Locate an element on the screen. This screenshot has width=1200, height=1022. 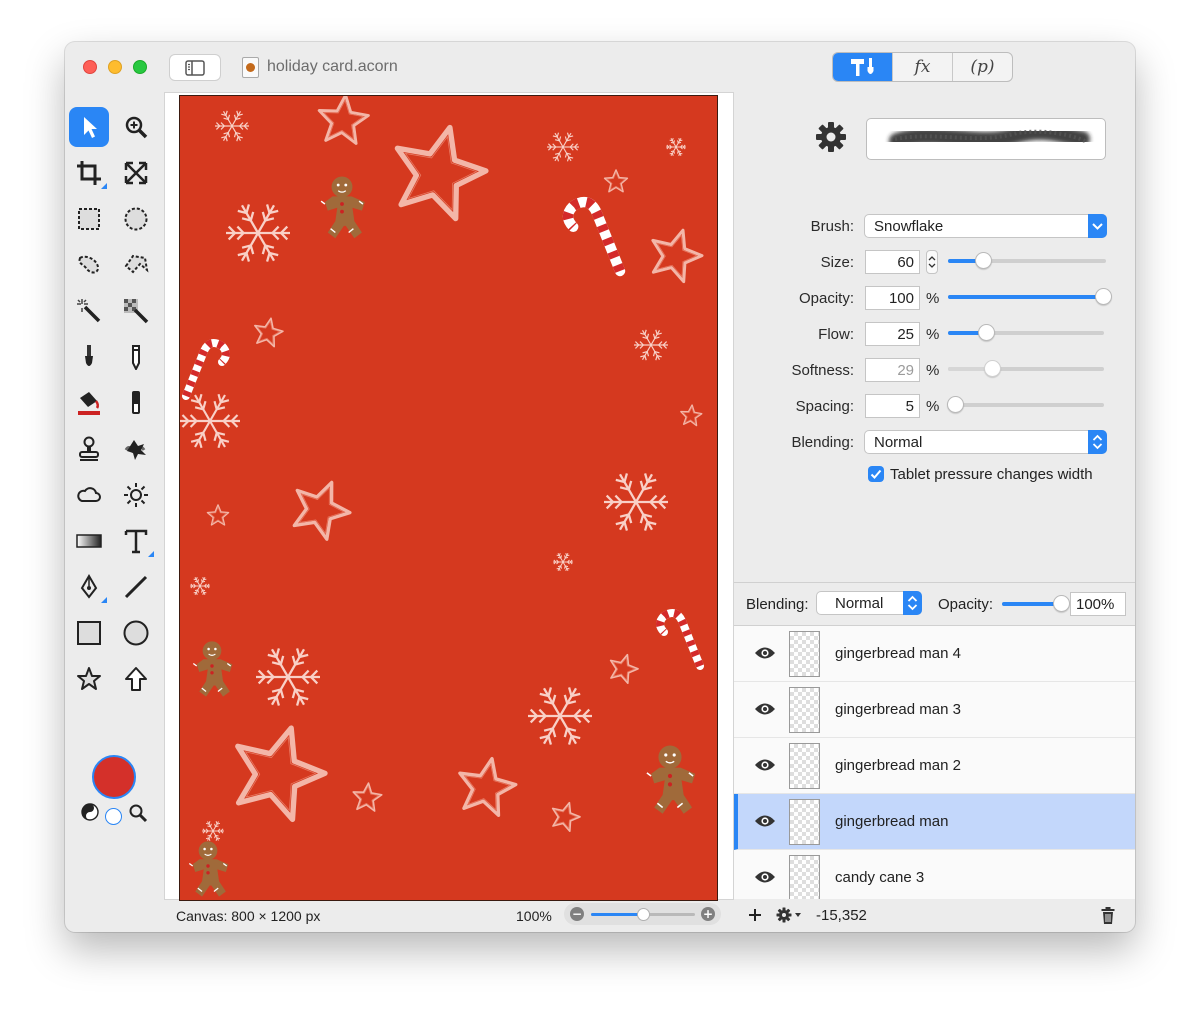
clone-tool is located at coordinates (89, 449).